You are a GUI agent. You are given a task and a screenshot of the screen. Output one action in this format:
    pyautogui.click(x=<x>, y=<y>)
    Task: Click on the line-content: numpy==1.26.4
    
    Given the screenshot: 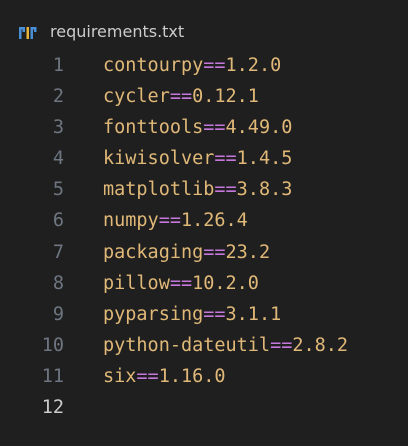 What is the action you would take?
    pyautogui.click(x=175, y=220)
    